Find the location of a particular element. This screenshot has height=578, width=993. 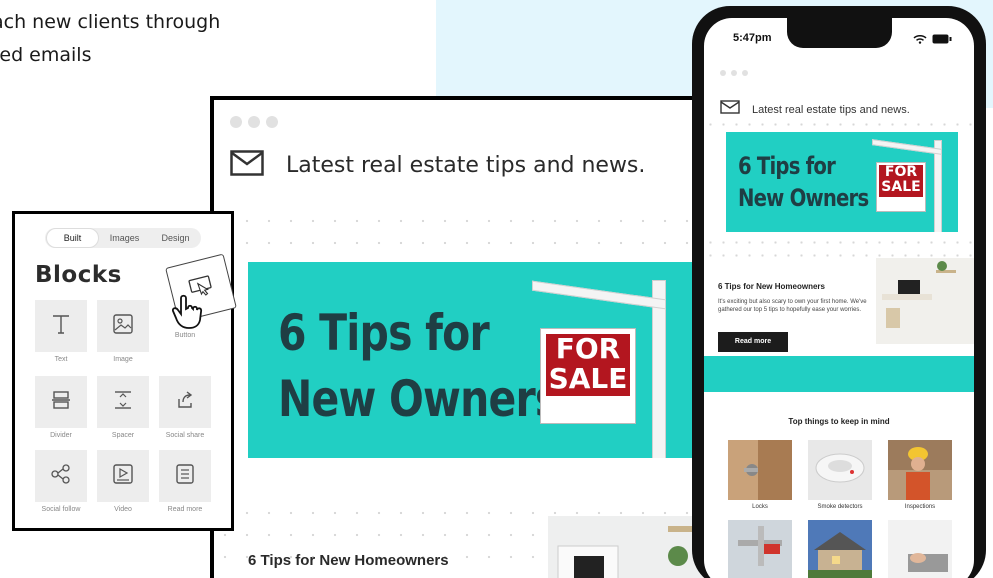

block-label: Image is located at coordinates (123, 359).